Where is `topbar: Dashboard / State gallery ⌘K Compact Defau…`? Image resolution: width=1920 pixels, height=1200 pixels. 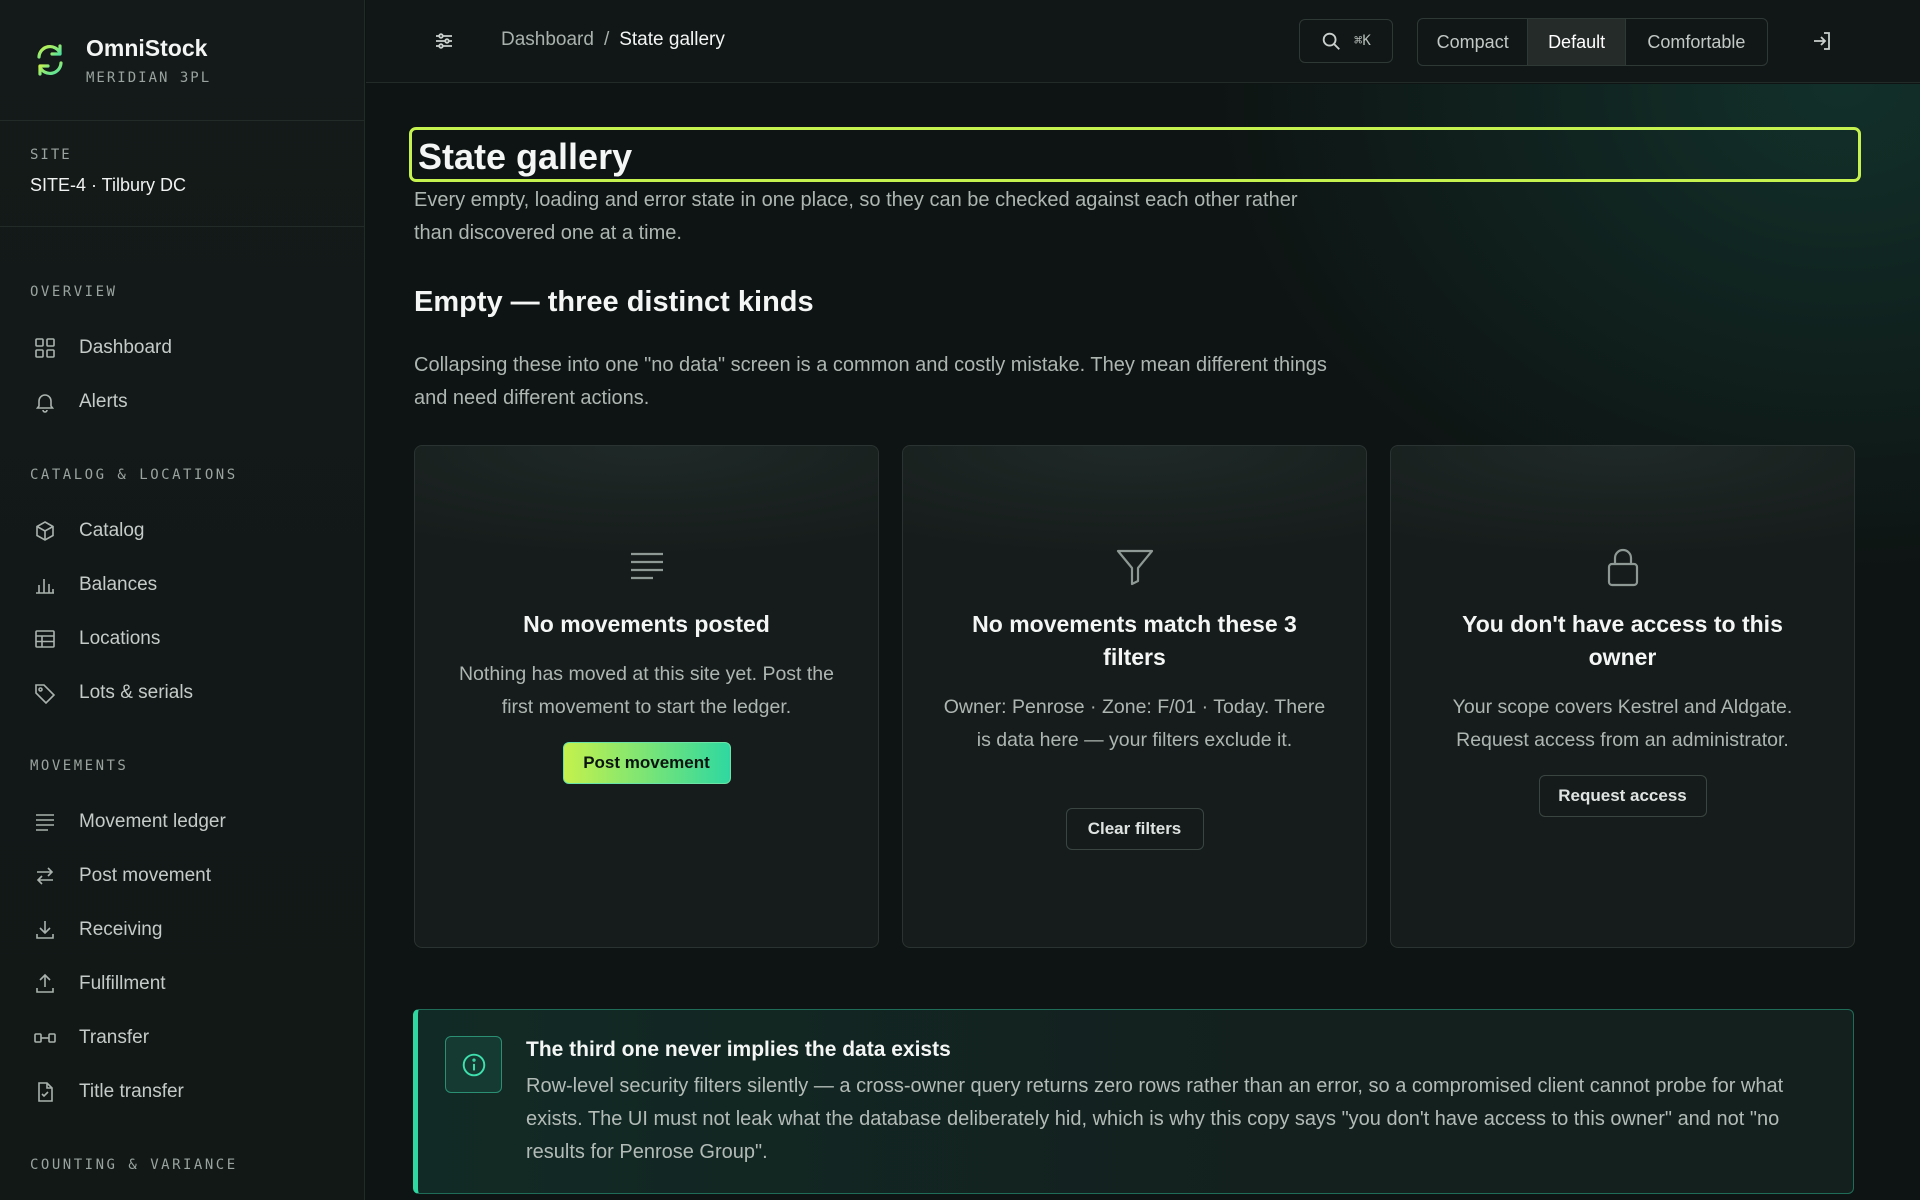 topbar: Dashboard / State gallery ⌘K Compact Defau… is located at coordinates (1143, 41).